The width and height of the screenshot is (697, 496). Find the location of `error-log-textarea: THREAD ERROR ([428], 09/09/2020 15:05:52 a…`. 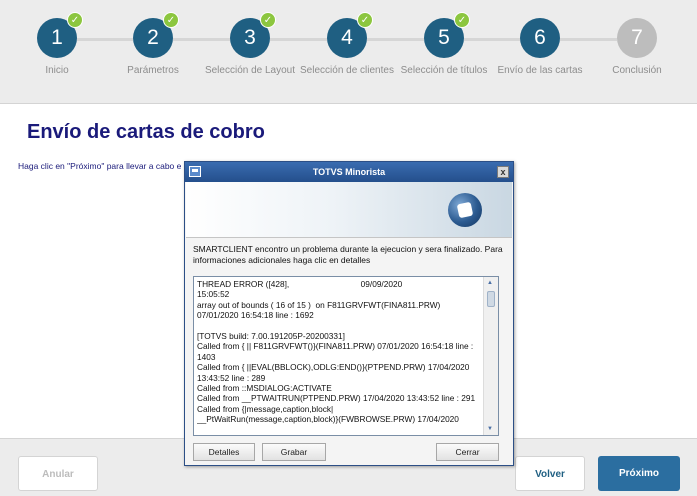

error-log-textarea: THREAD ERROR ([428], 09/09/2020 15:05:52 a… is located at coordinates (346, 356).